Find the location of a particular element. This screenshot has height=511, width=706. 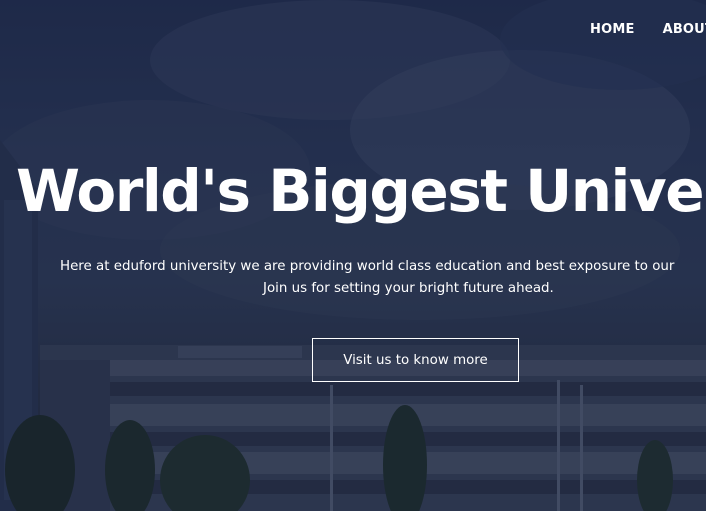

hero-headline: World's Biggest Univer is located at coordinates (361, 191).